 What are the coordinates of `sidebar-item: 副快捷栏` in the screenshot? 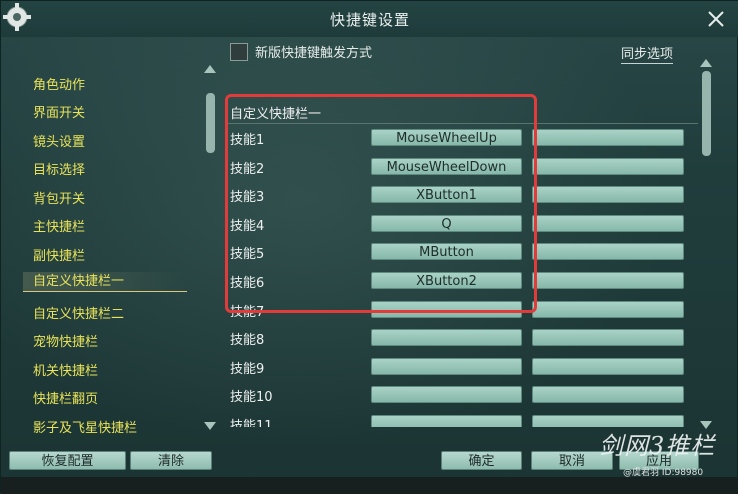 It's located at (59, 254).